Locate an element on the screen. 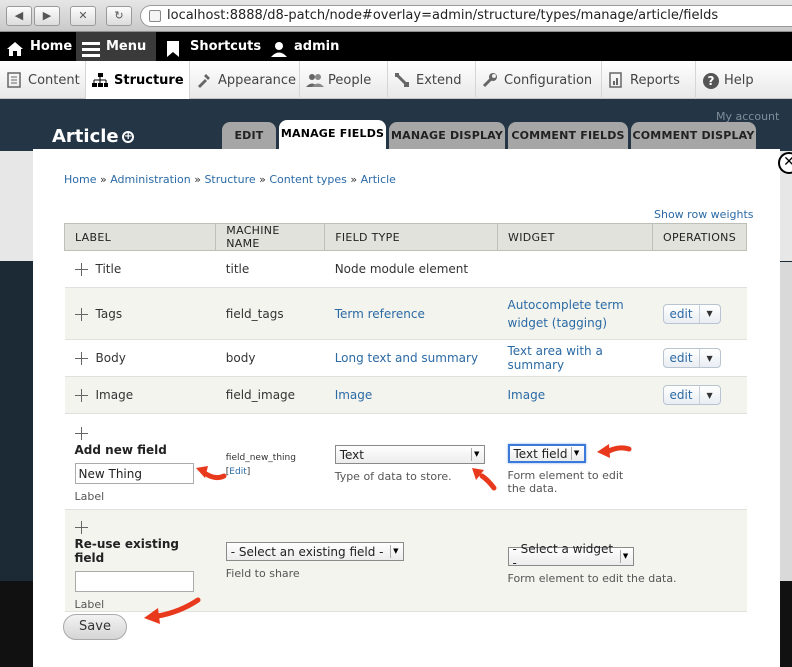 The height and width of the screenshot is (667, 792). field-type-link: Long text and summary is located at coordinates (406, 358).